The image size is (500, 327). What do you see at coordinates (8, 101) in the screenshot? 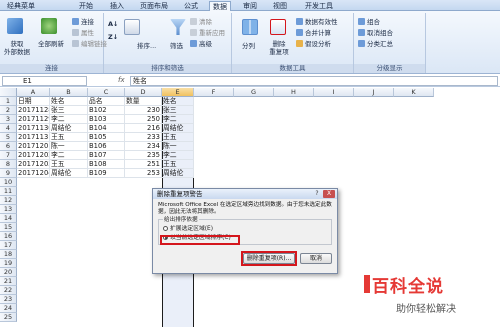
I see `row-header: 1` at bounding box center [8, 101].